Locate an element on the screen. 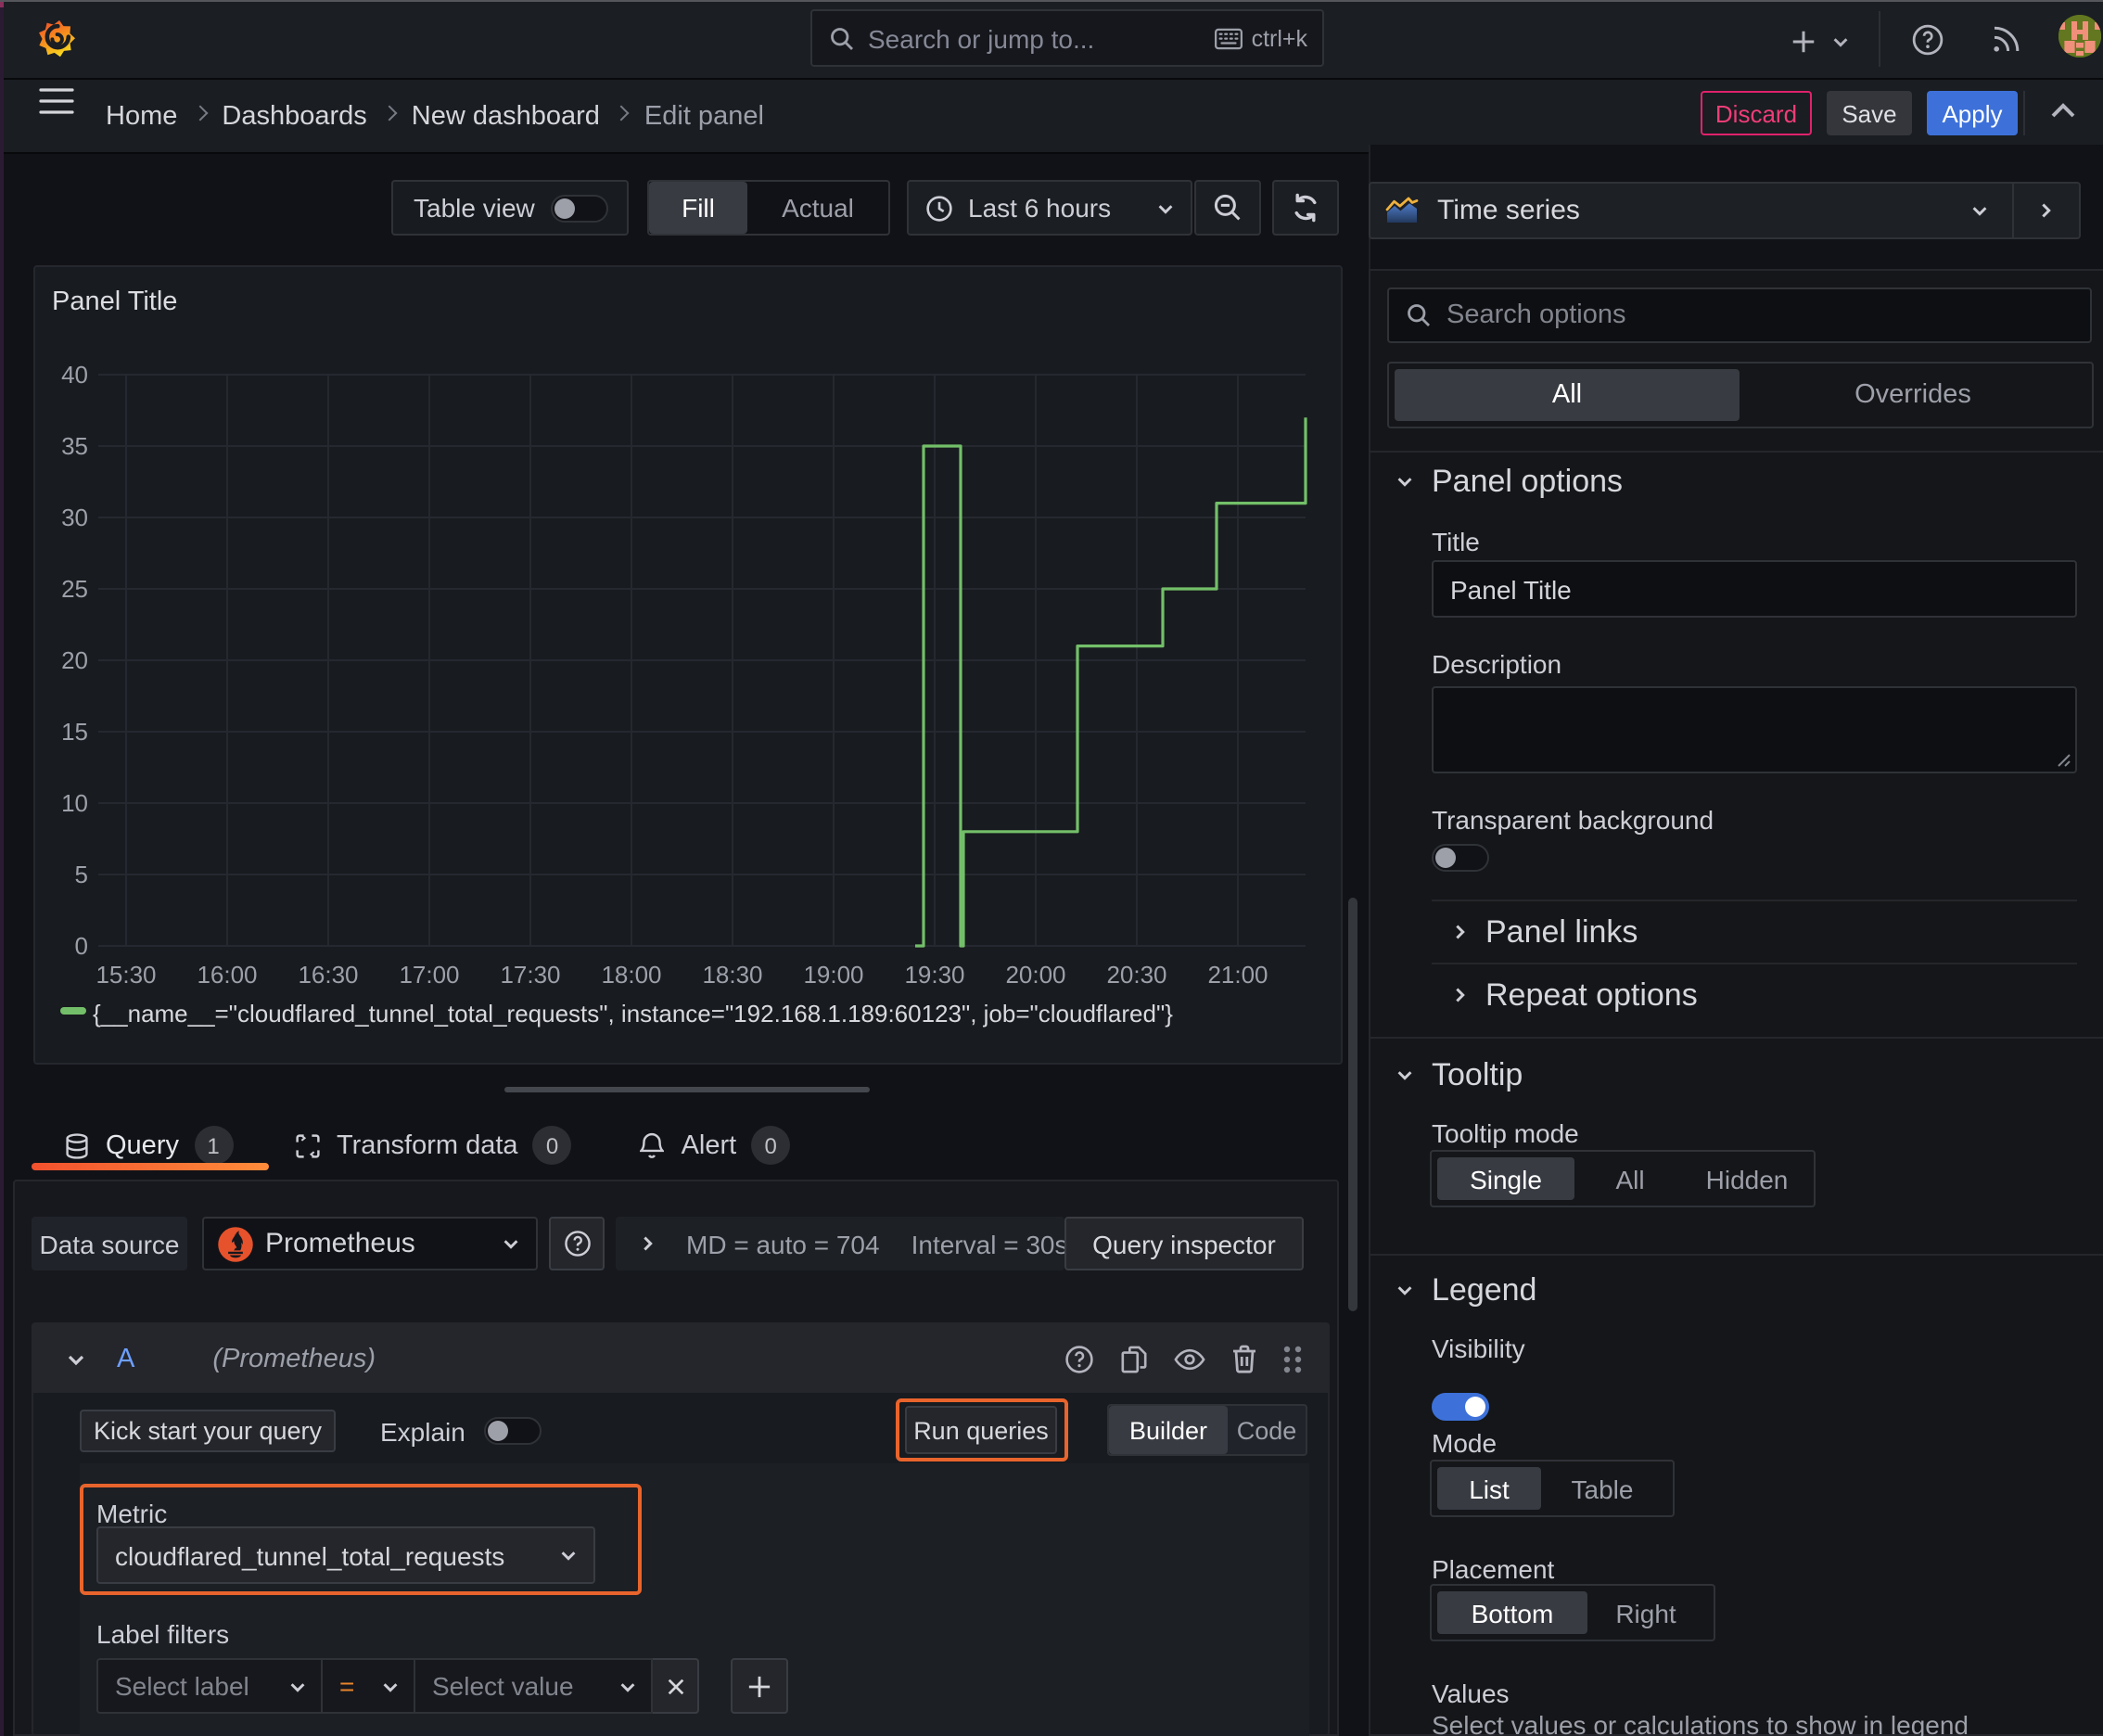  svg-text: 21:00 is located at coordinates (1237, 975).